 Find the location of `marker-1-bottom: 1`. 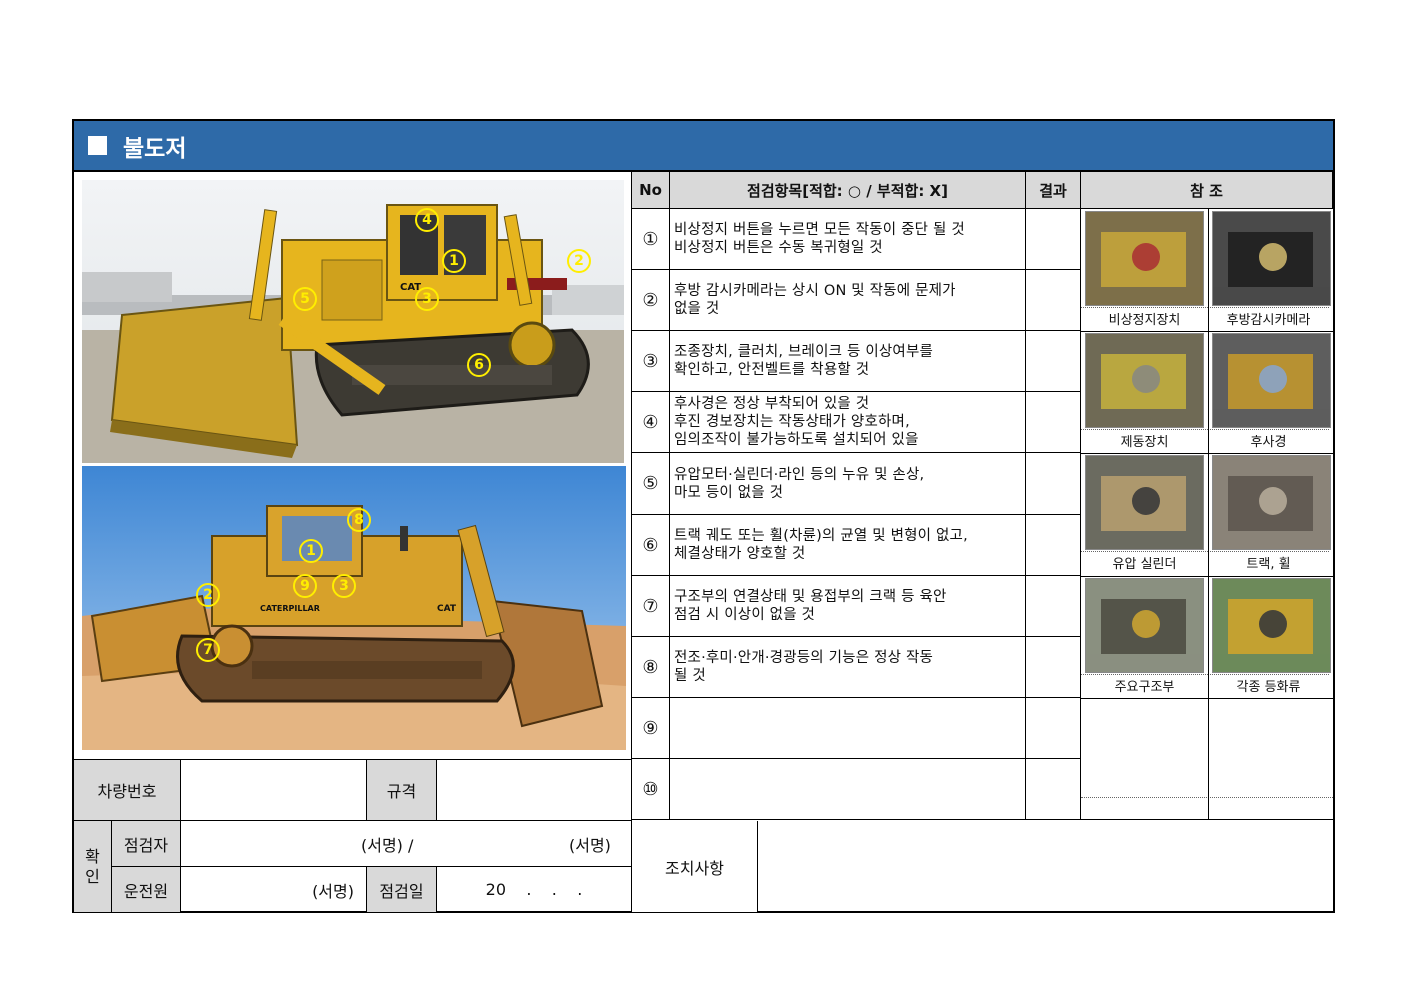

marker-1-bottom: 1 is located at coordinates (311, 551).